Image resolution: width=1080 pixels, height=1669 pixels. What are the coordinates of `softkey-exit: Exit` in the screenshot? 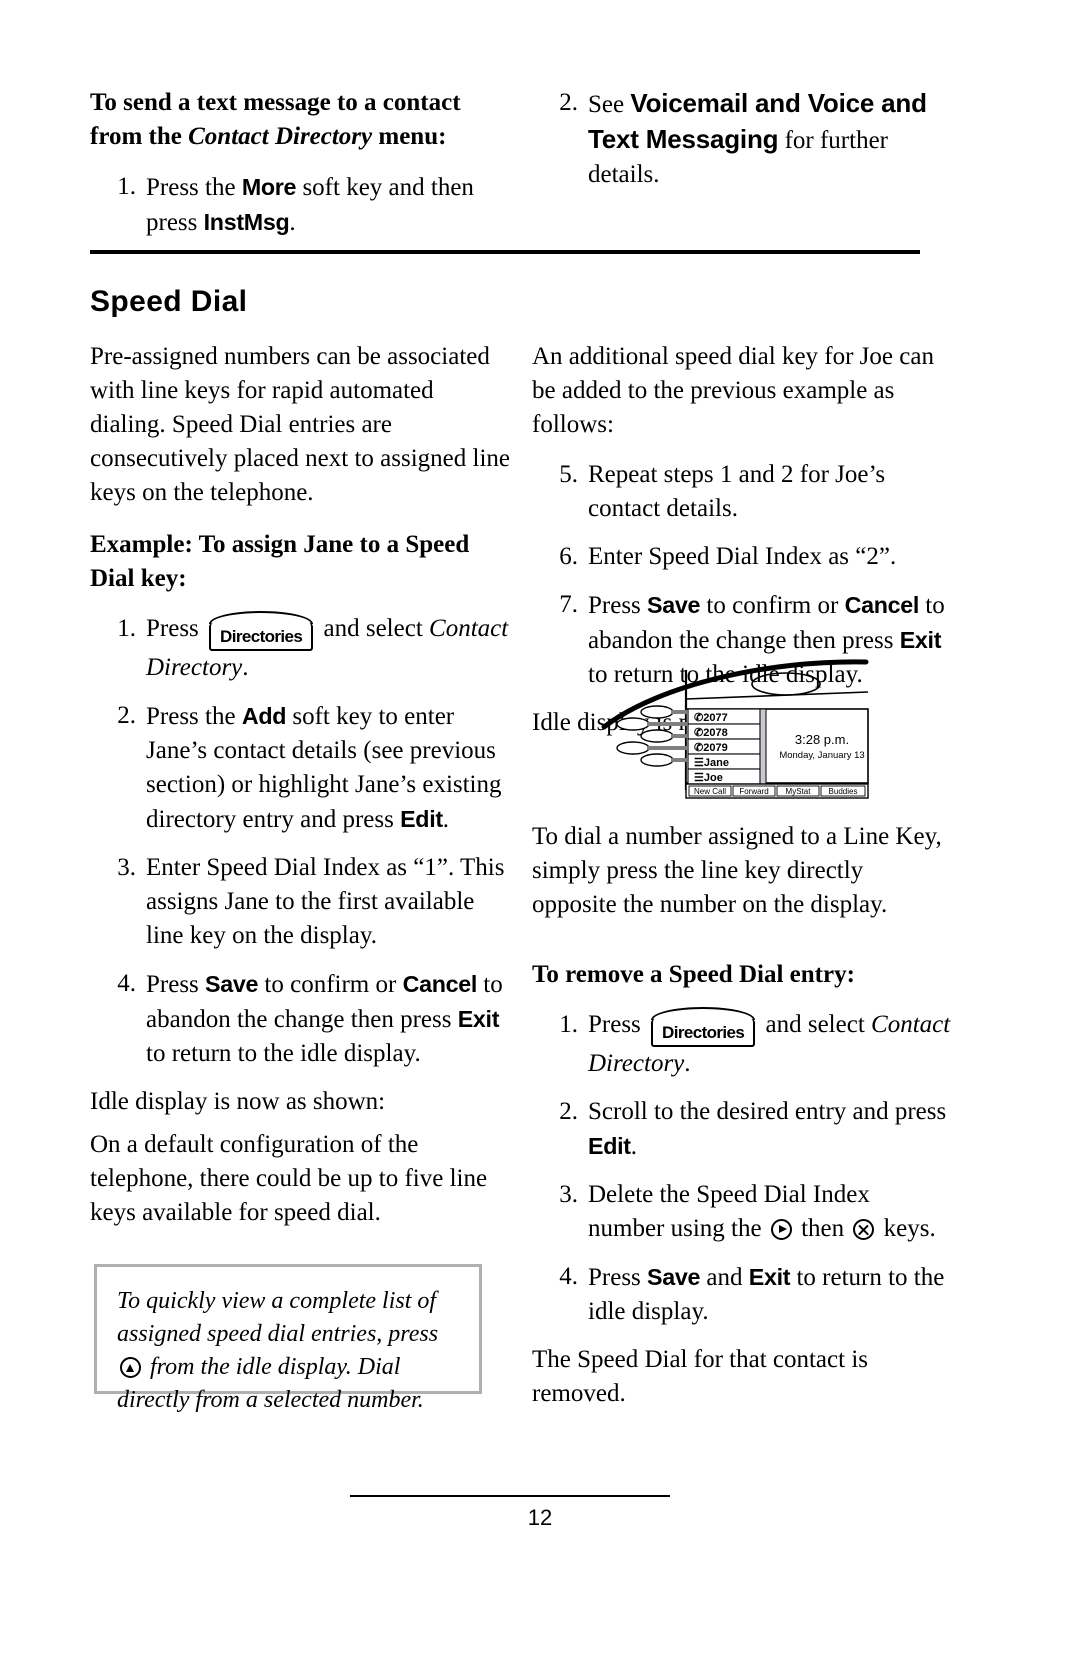 It's located at (478, 1019).